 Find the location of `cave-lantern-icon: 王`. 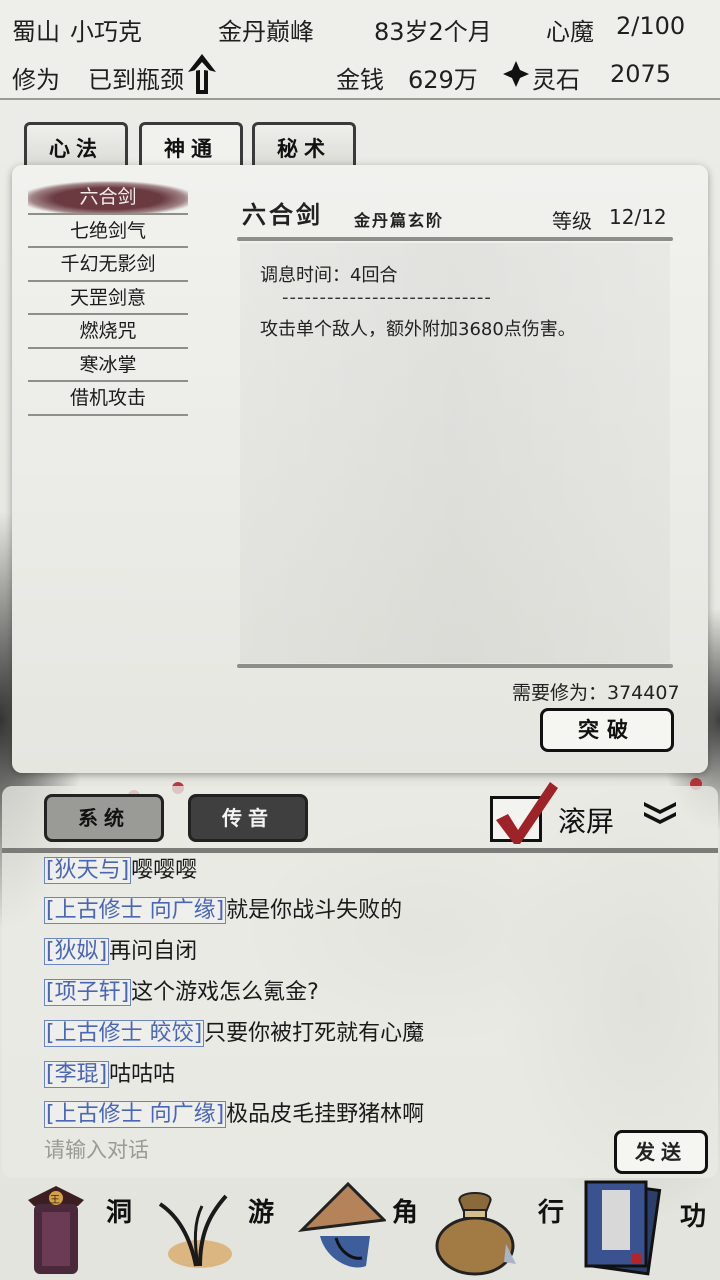

cave-lantern-icon: 王 is located at coordinates (56, 1228).